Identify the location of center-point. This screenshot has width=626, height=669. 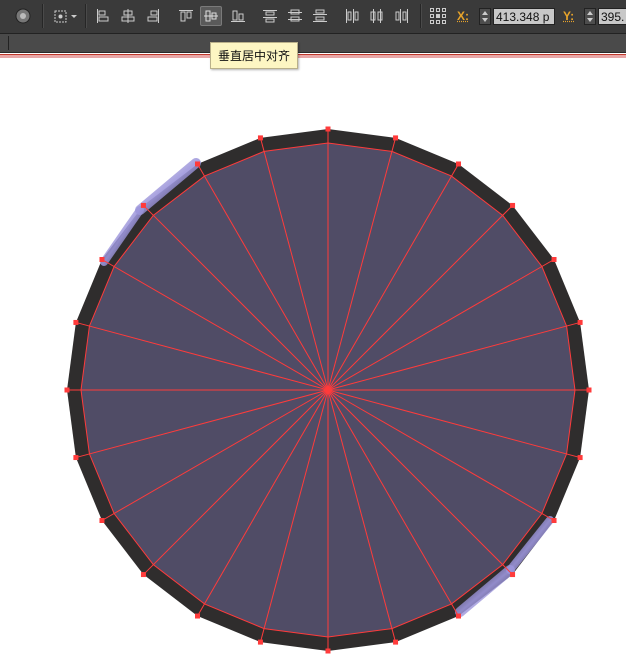
(328, 390).